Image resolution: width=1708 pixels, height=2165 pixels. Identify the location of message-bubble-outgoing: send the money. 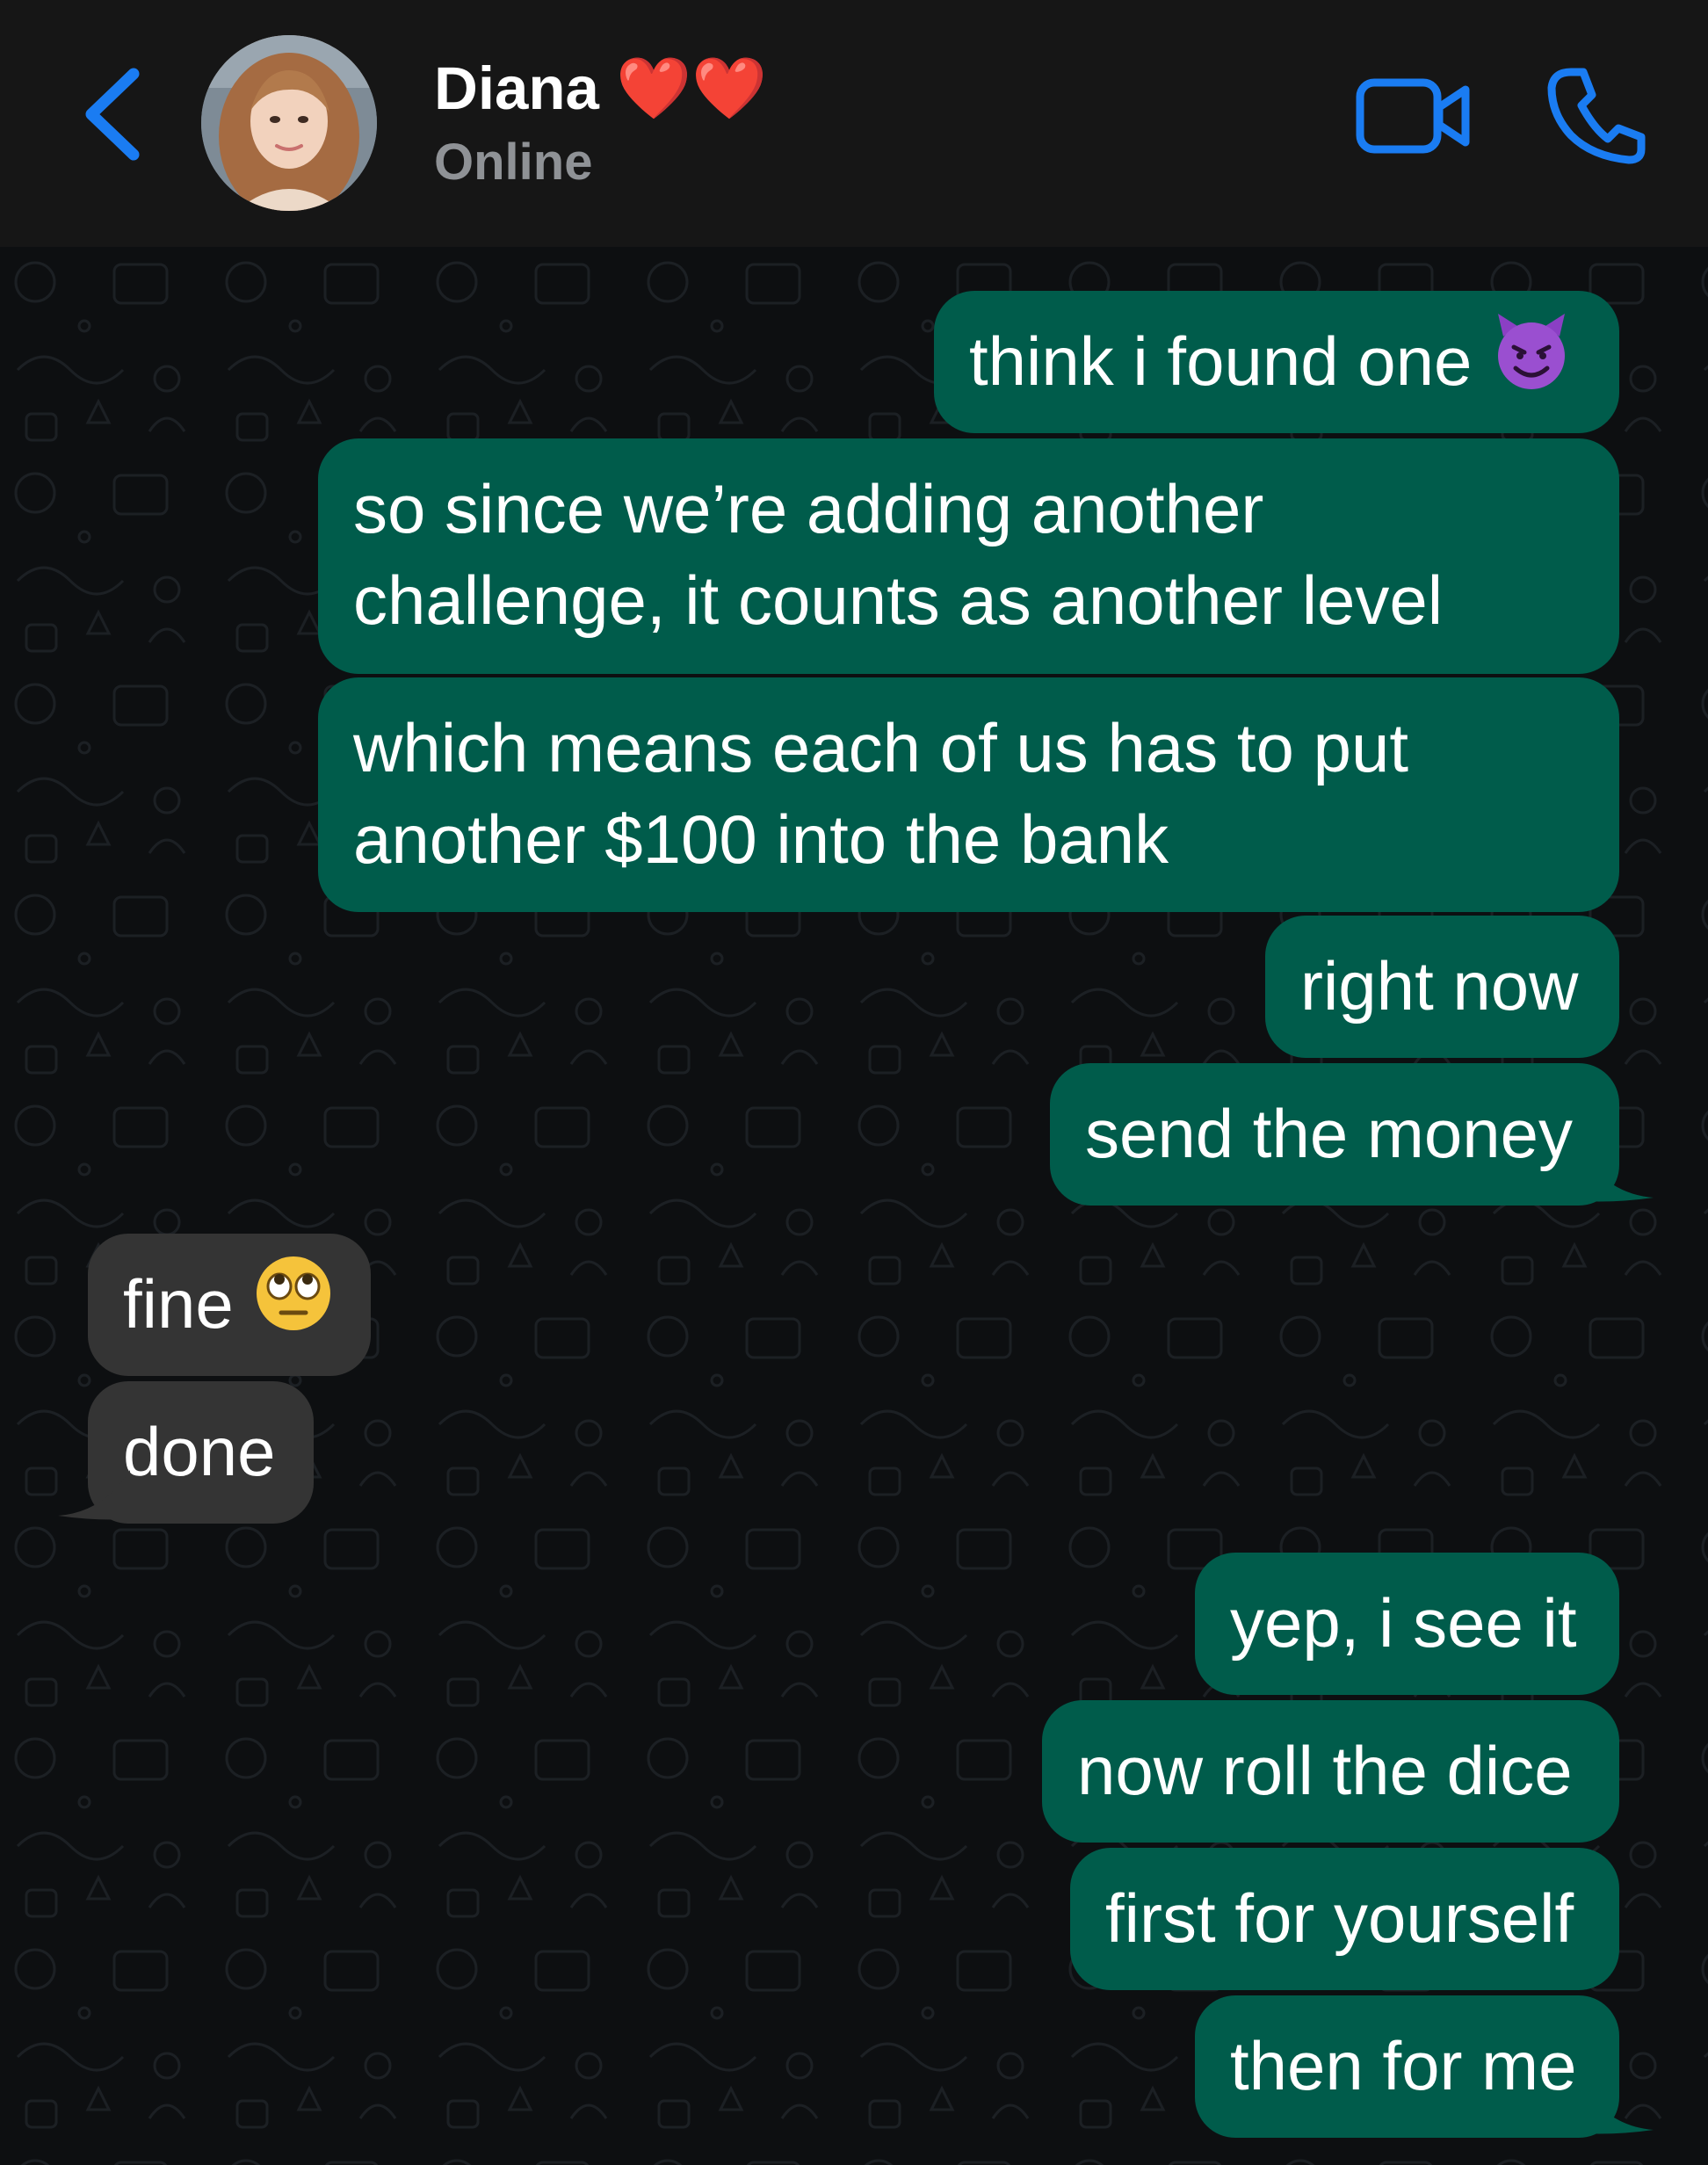
(1334, 1134).